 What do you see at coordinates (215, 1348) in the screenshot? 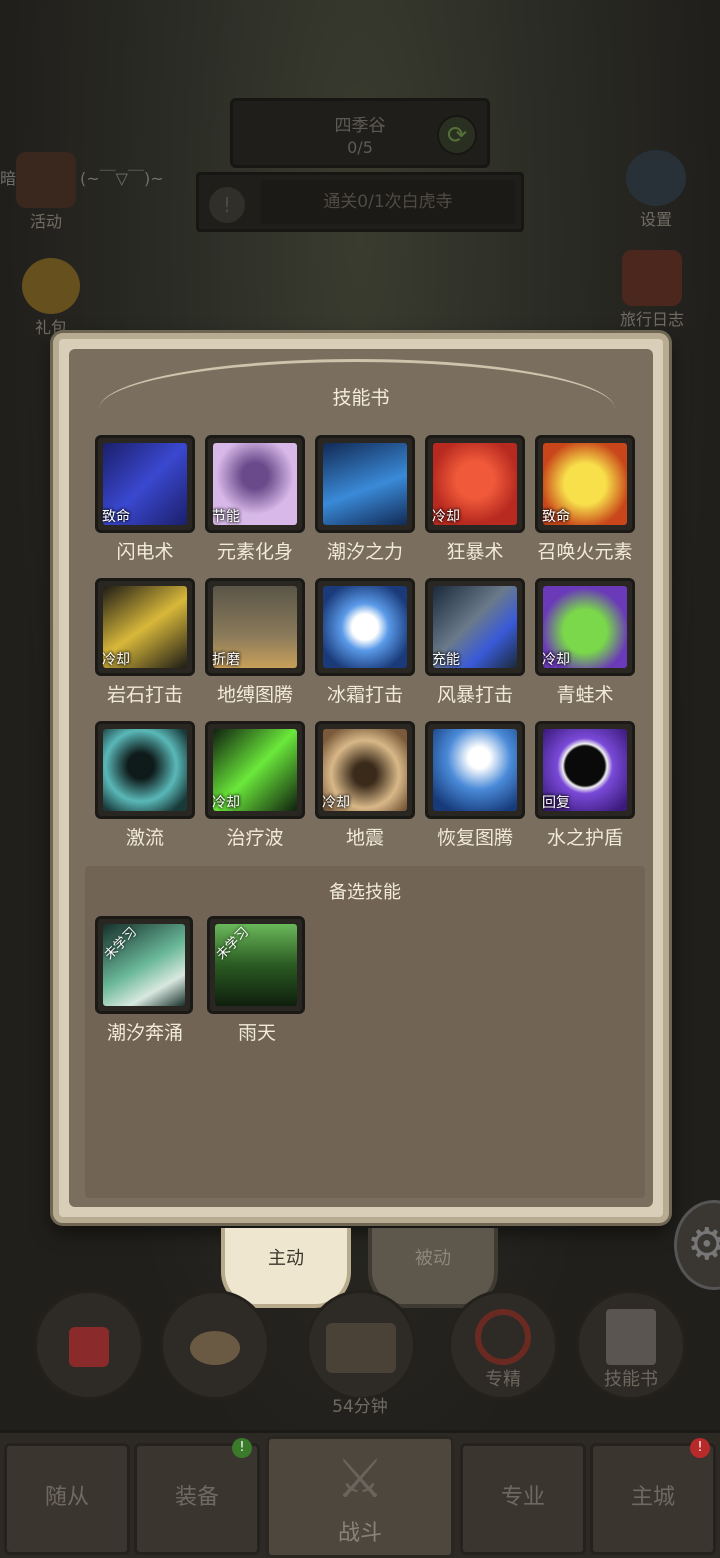
I see `bread-icon` at bounding box center [215, 1348].